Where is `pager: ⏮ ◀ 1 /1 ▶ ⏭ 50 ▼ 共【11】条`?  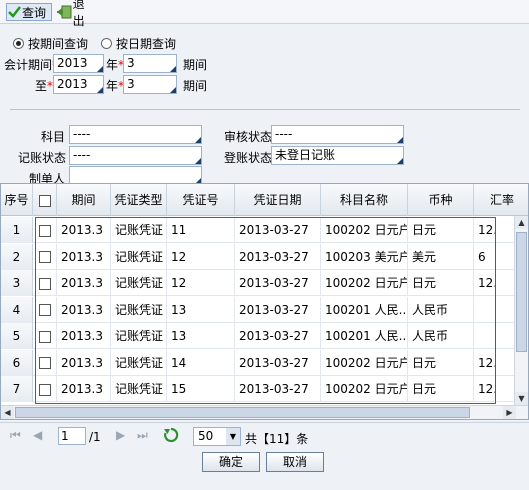 pager: ⏮ ◀ 1 /1 ▶ ⏭ 50 ▼ 共【11】条 is located at coordinates (264, 435).